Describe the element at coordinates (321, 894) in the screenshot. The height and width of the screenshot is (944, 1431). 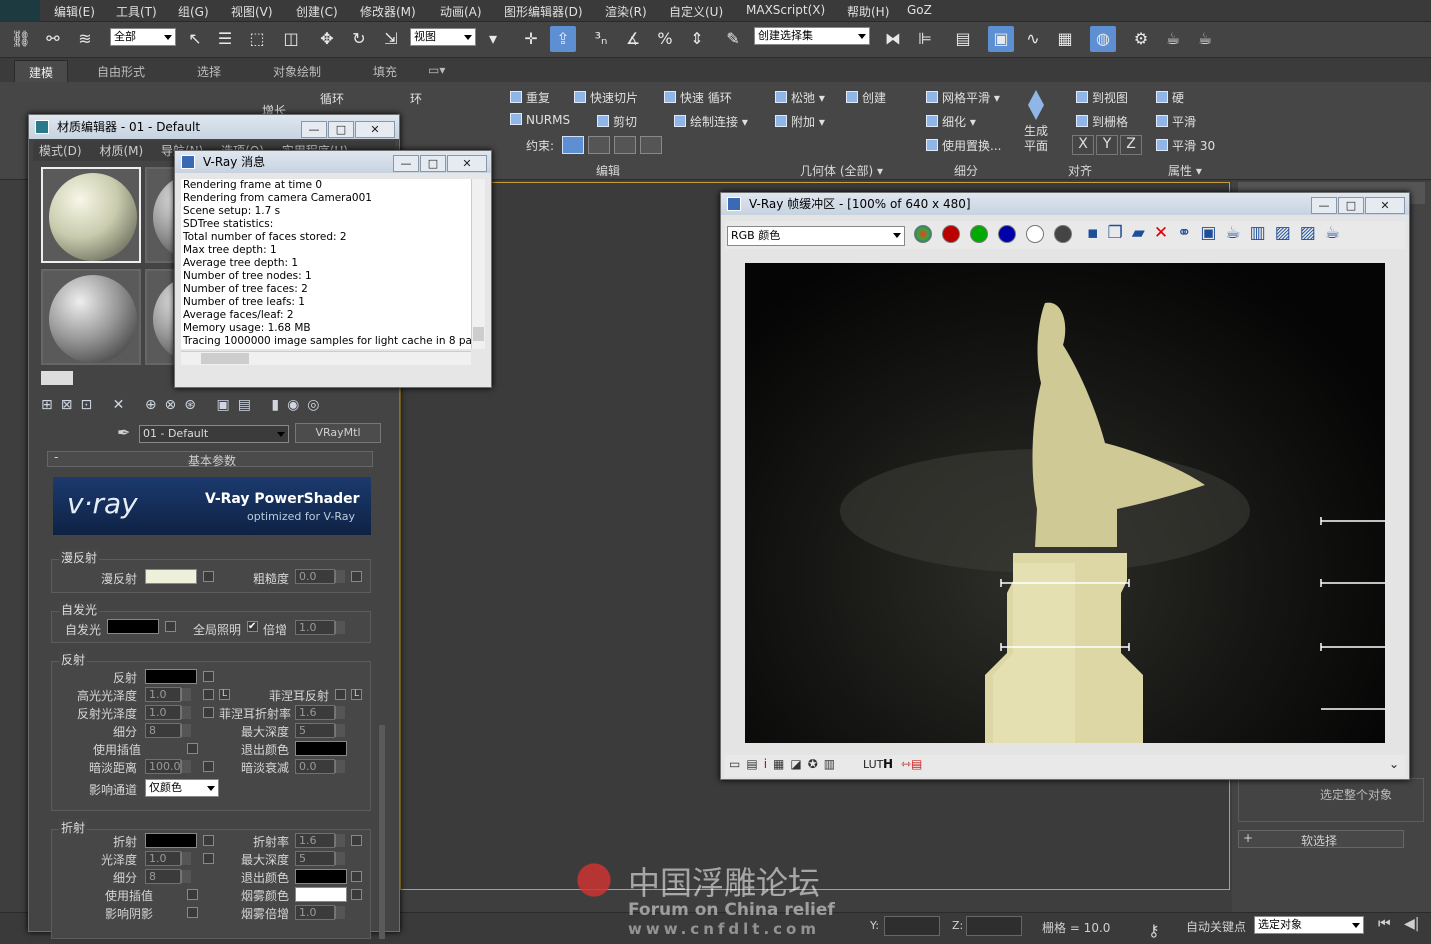
I see `fog-color-swatch` at that location.